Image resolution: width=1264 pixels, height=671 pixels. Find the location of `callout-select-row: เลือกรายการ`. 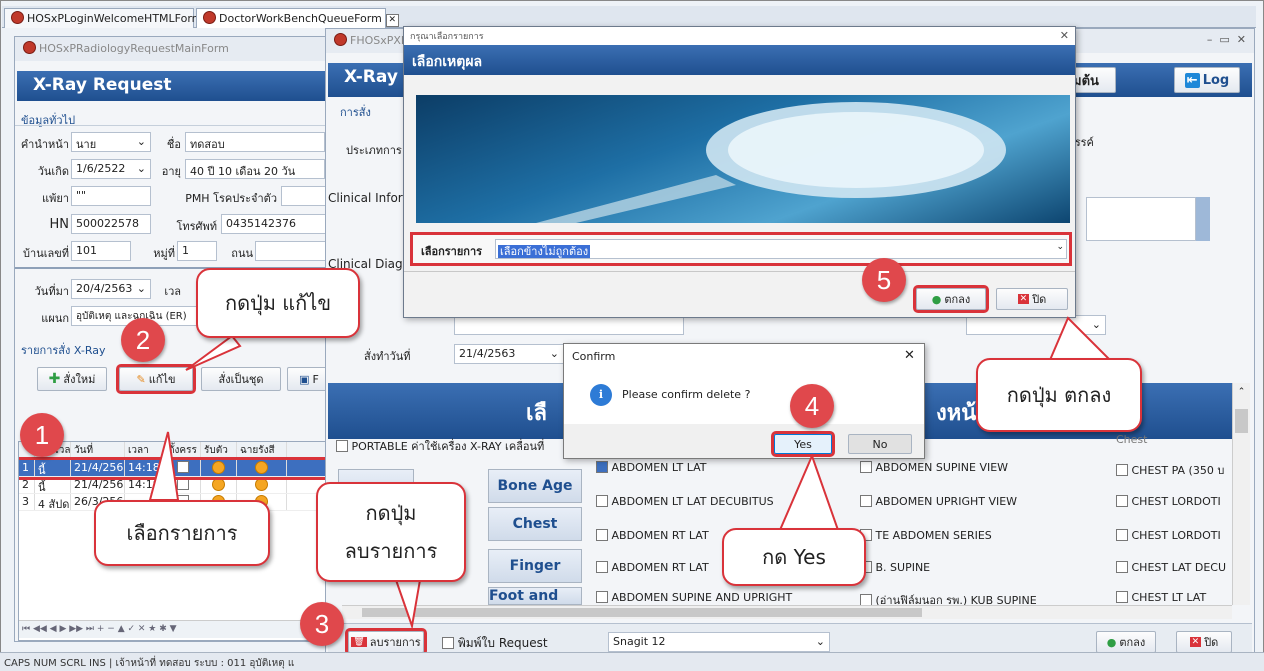

callout-select-row: เลือกรายการ is located at coordinates (182, 533).